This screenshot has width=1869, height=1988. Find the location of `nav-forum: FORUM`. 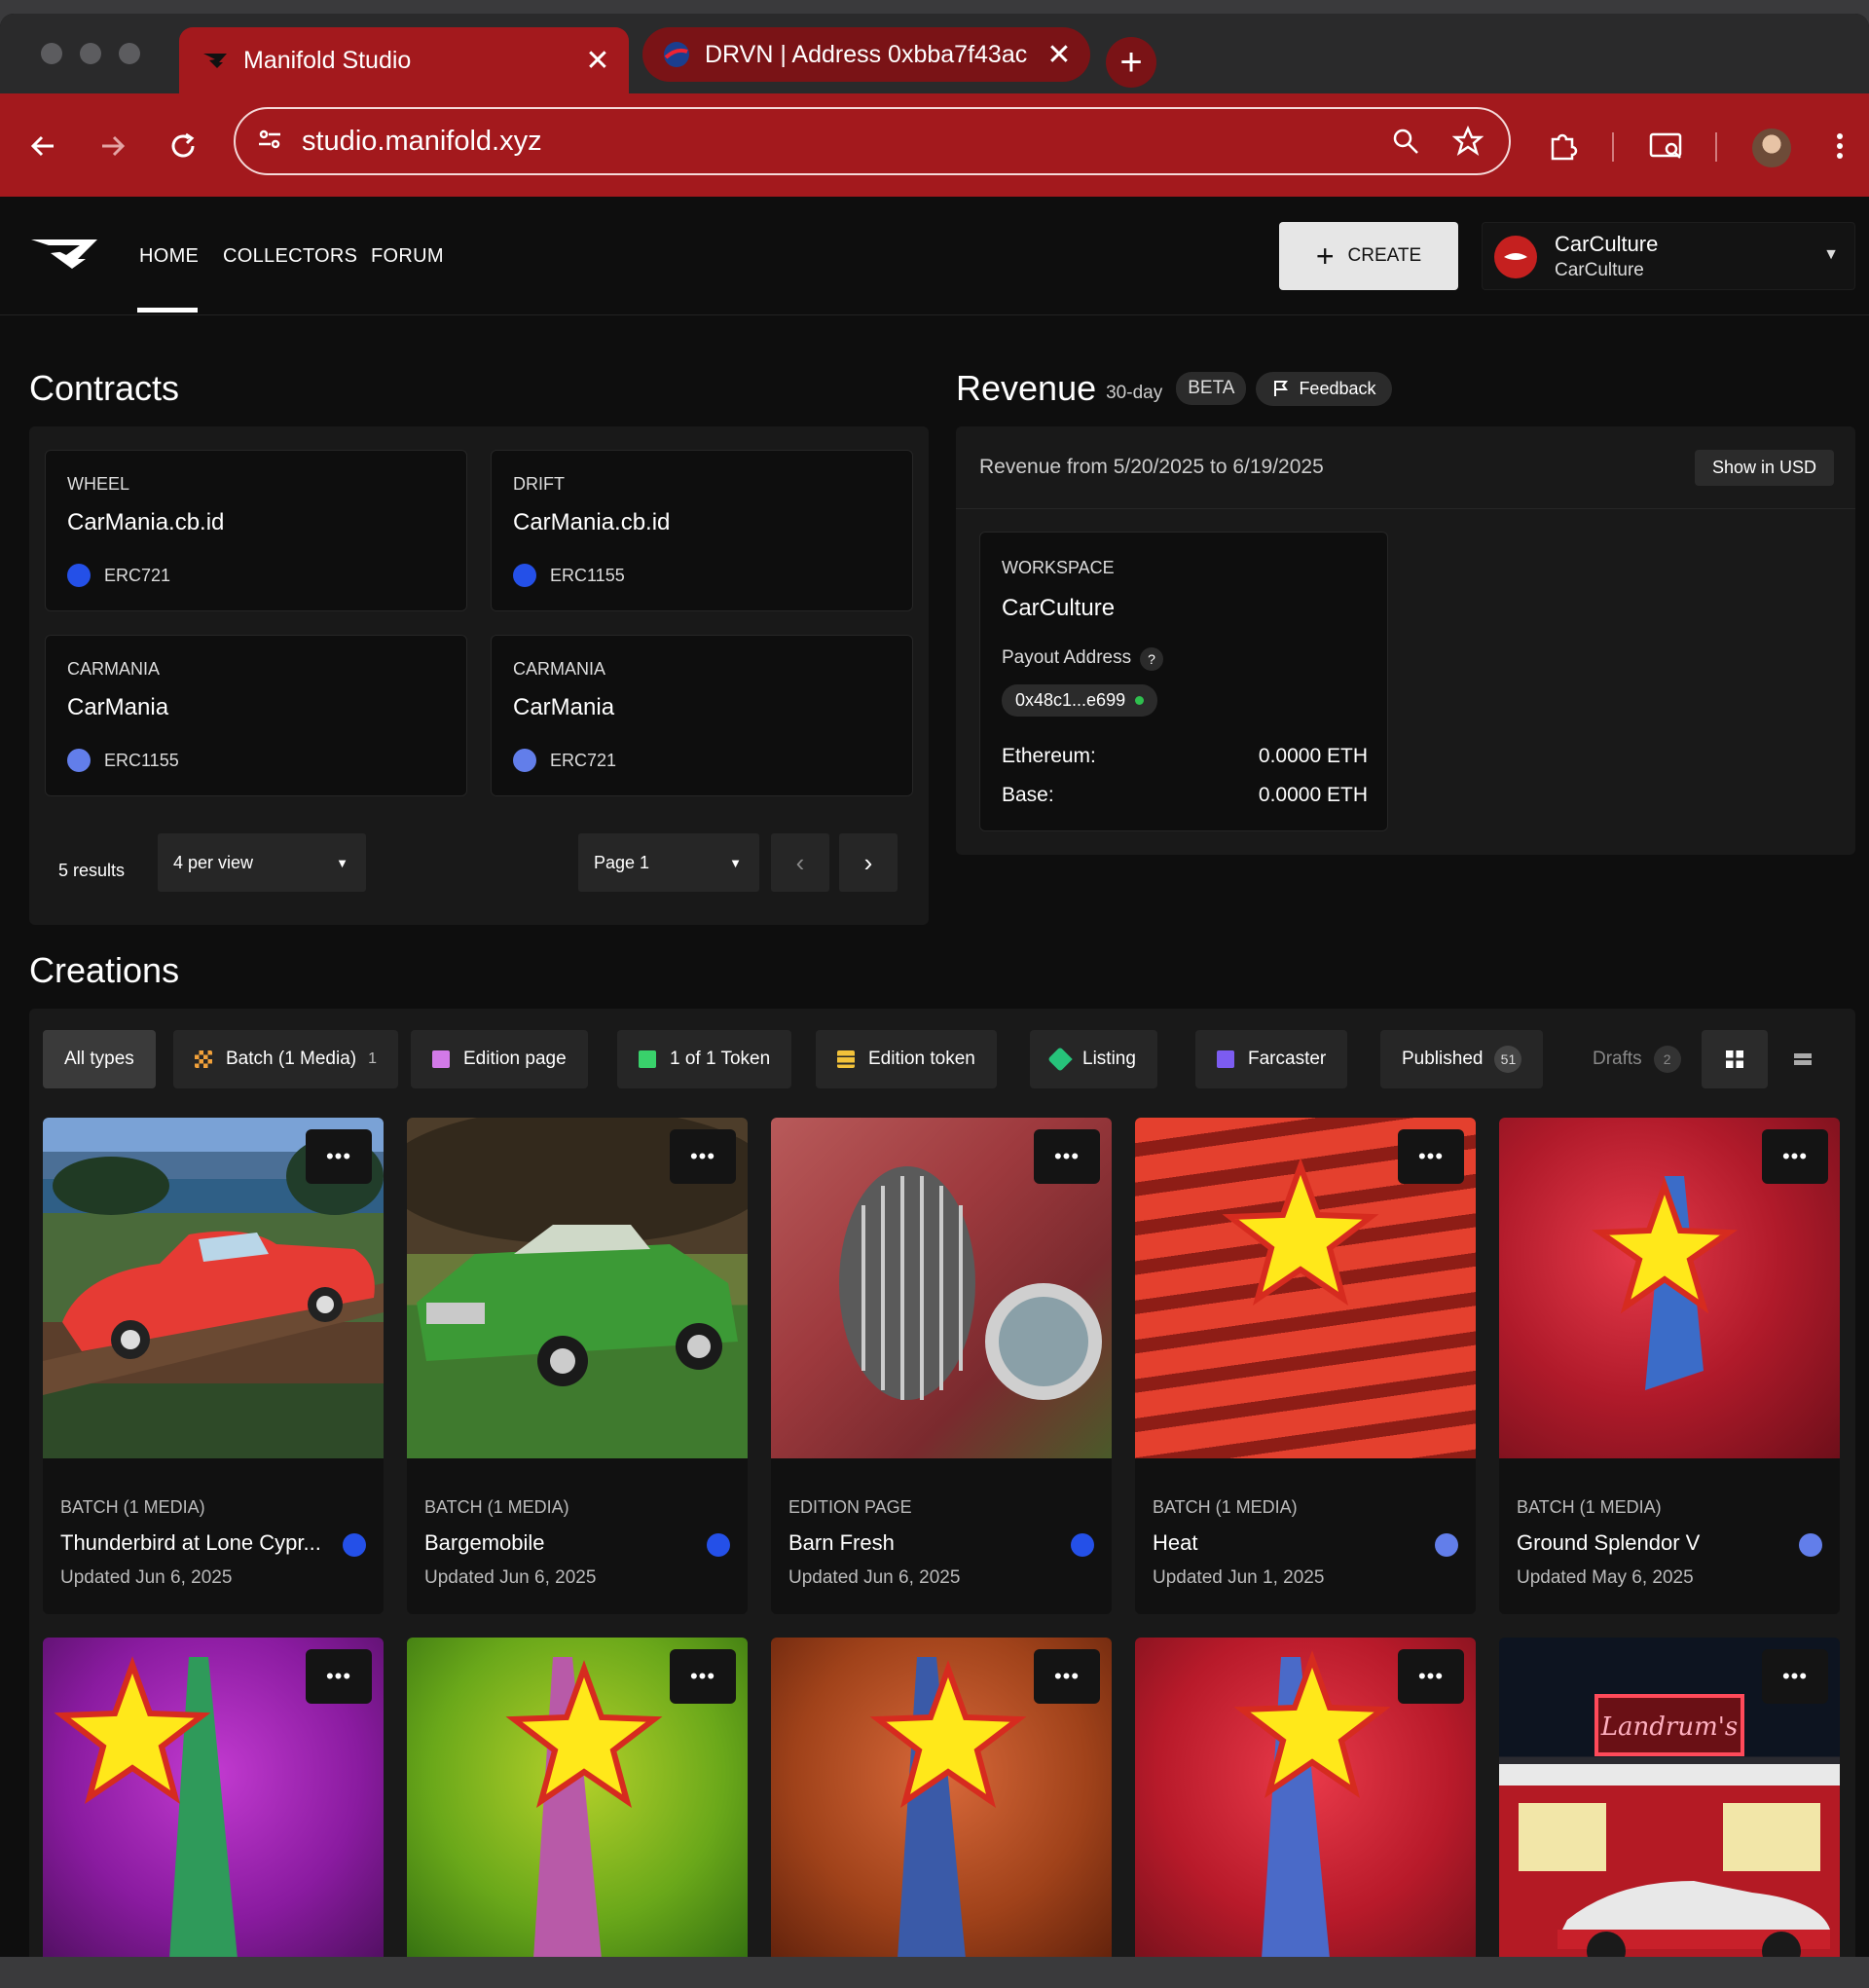

nav-forum: FORUM is located at coordinates (407, 256).